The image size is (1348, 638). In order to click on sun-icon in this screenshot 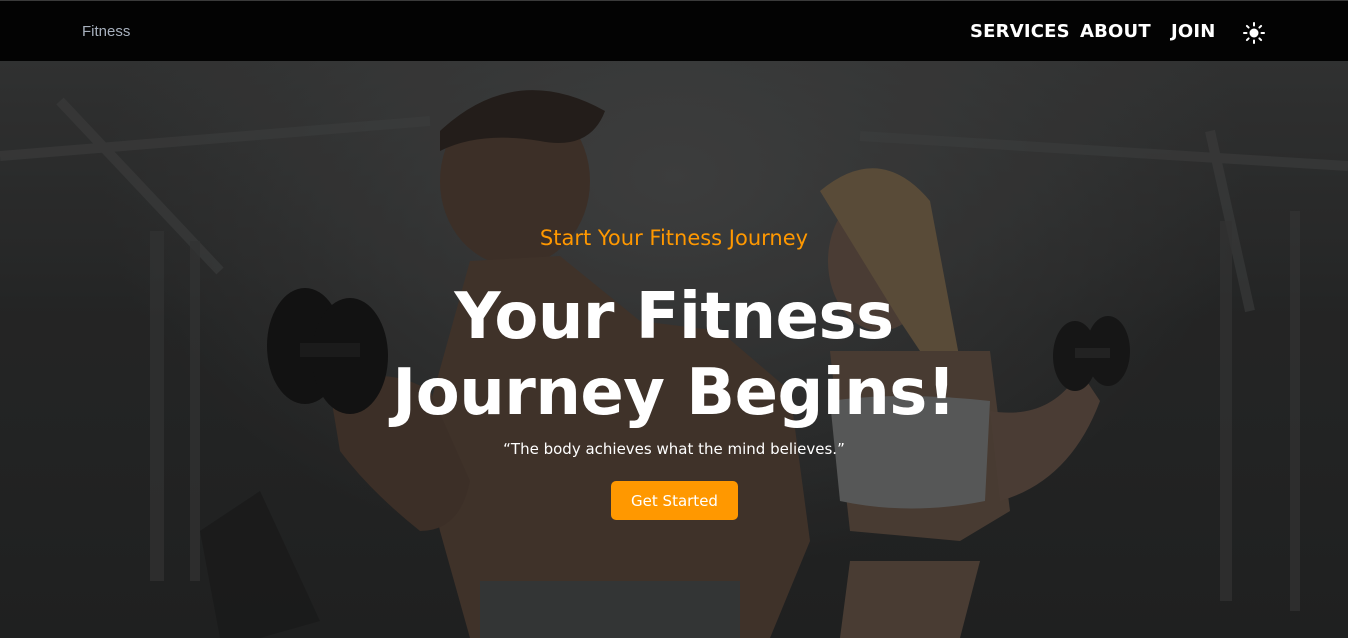, I will do `click(1254, 33)`.